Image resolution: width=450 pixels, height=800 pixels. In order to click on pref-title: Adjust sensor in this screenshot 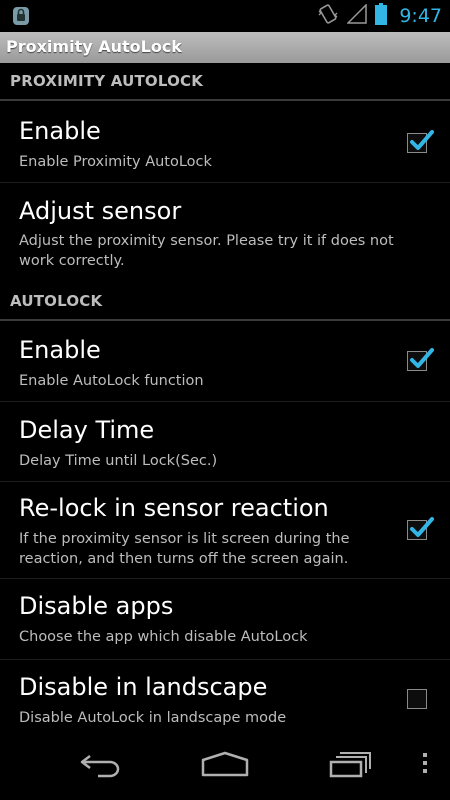, I will do `click(100, 211)`.